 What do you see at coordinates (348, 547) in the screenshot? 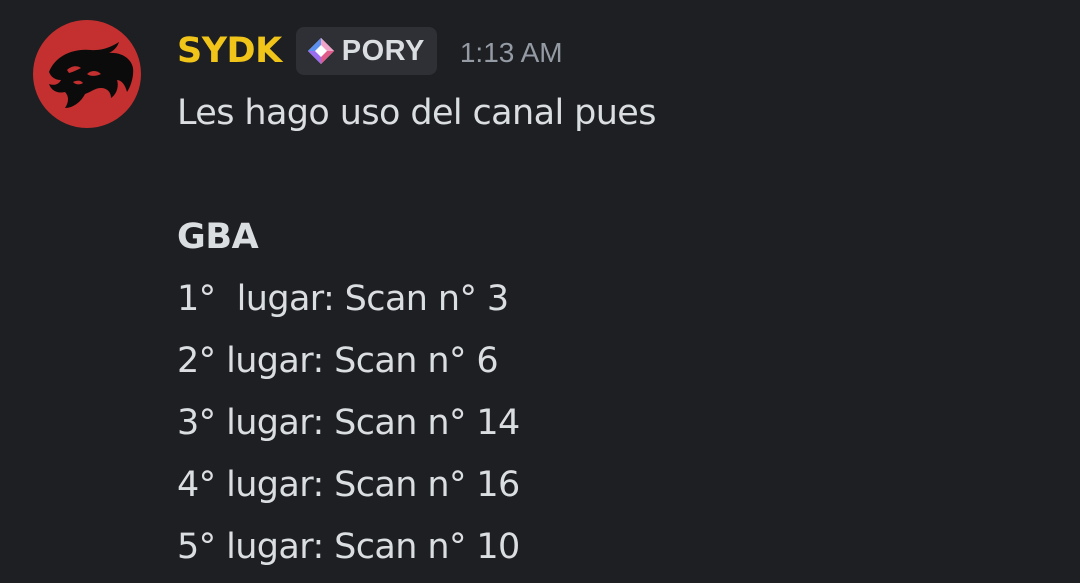
I see `ranking-item-5: 5° lugar: Scan n° 10` at bounding box center [348, 547].